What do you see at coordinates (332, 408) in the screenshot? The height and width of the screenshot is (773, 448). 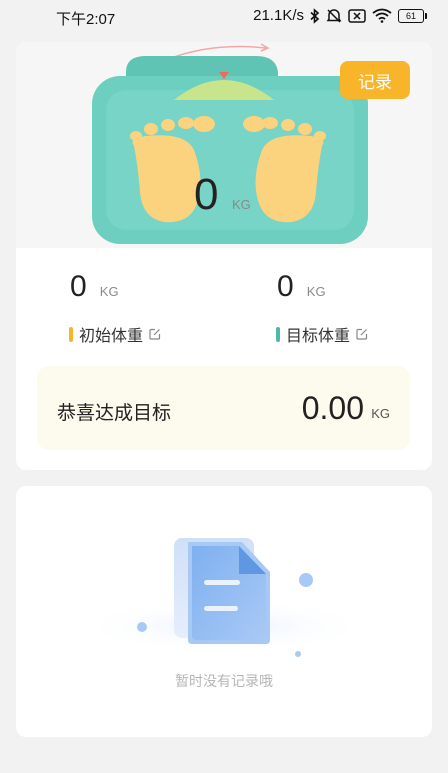 I see `goal-value: 0.00` at bounding box center [332, 408].